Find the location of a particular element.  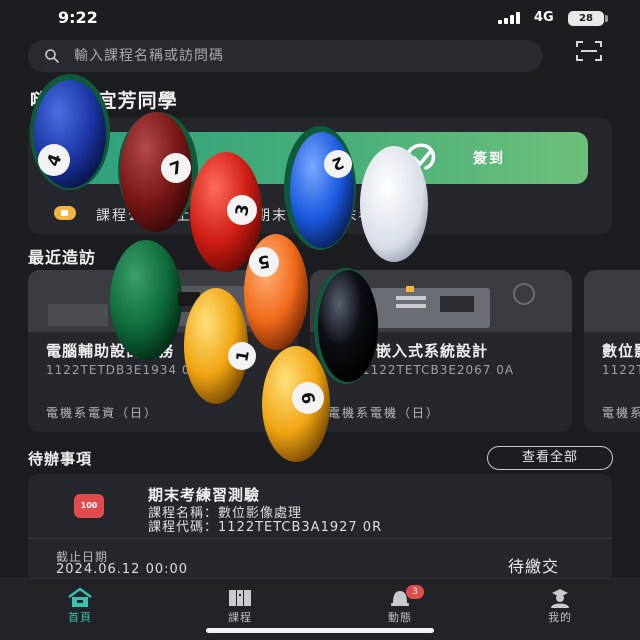

nav-item-courses: 課程 is located at coordinates (240, 604).